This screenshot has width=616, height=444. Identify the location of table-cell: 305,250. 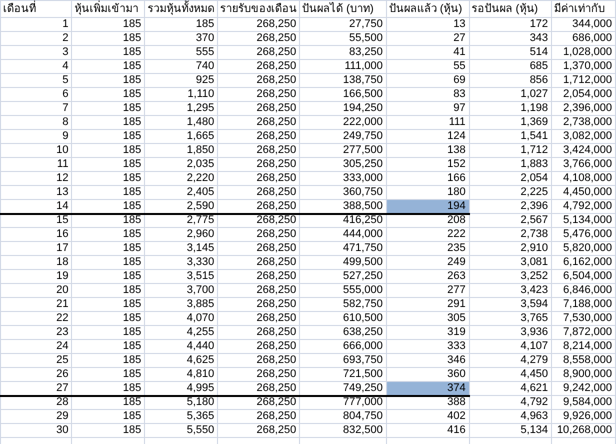
(343, 165).